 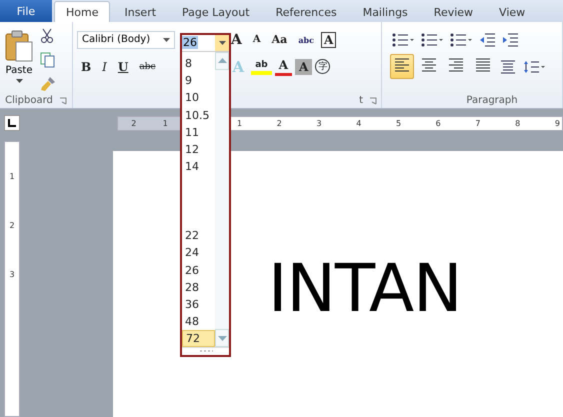 I want to click on tab-selector-button, so click(x=12, y=123).